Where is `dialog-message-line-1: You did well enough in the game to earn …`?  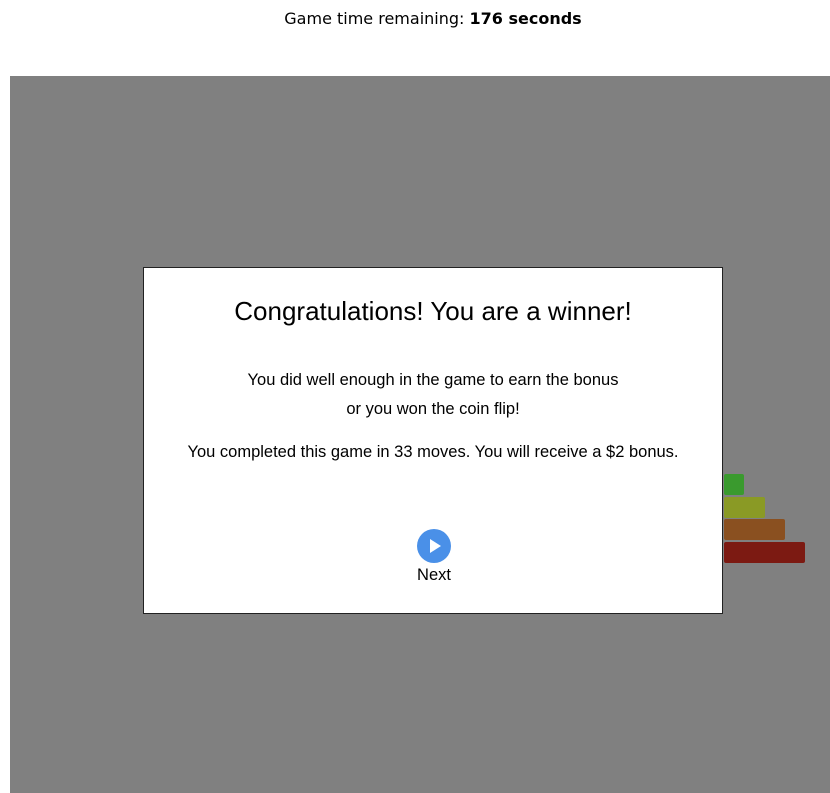 dialog-message-line-1: You did well enough in the game to earn … is located at coordinates (433, 380).